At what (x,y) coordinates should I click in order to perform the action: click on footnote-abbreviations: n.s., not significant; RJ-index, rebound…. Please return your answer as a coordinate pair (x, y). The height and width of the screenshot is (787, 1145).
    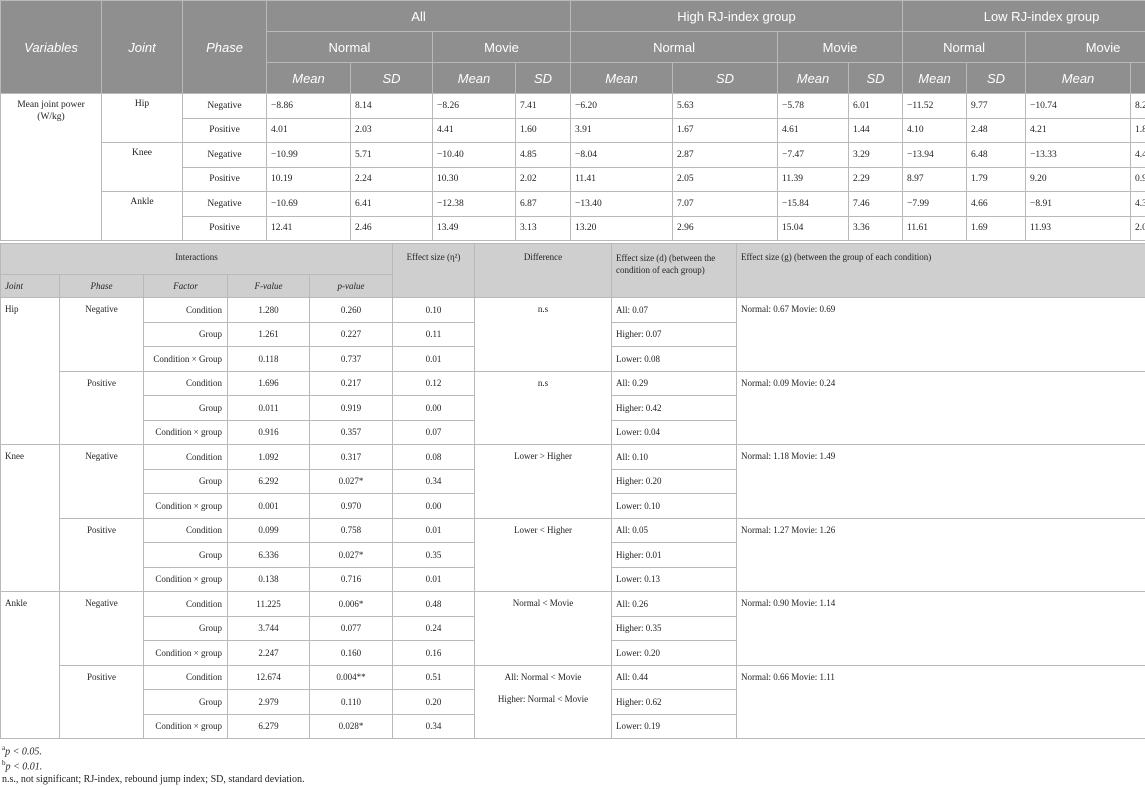
    Looking at the image, I should click on (153, 779).